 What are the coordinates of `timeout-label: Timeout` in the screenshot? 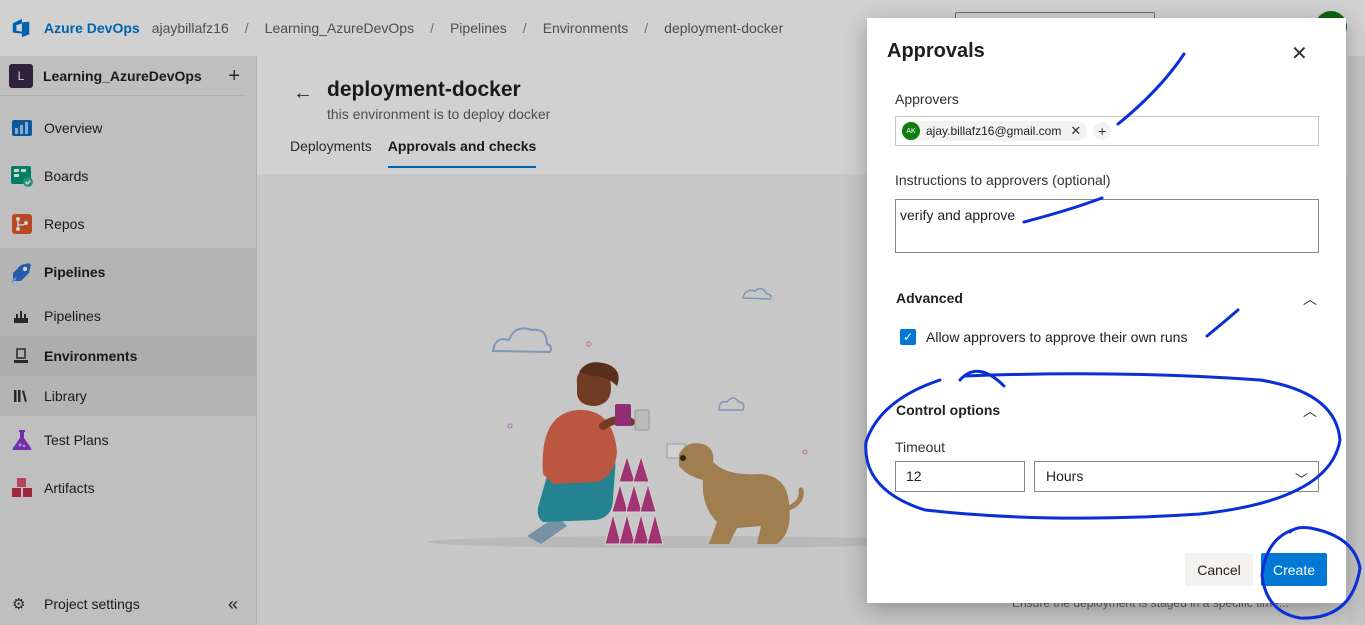 It's located at (920, 447).